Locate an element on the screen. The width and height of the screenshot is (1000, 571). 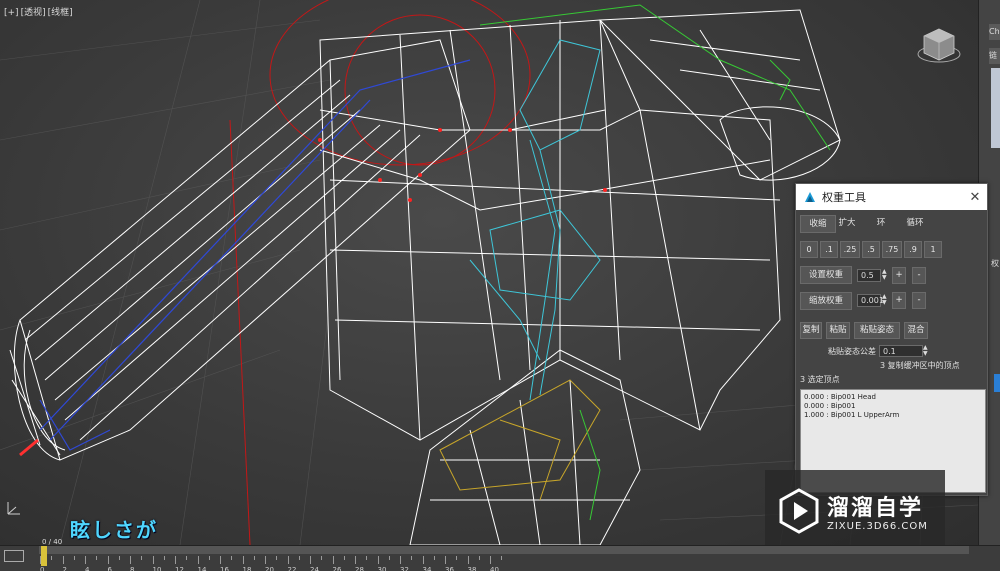
scale-weight-field: 0.001 is located at coordinates (870, 300).